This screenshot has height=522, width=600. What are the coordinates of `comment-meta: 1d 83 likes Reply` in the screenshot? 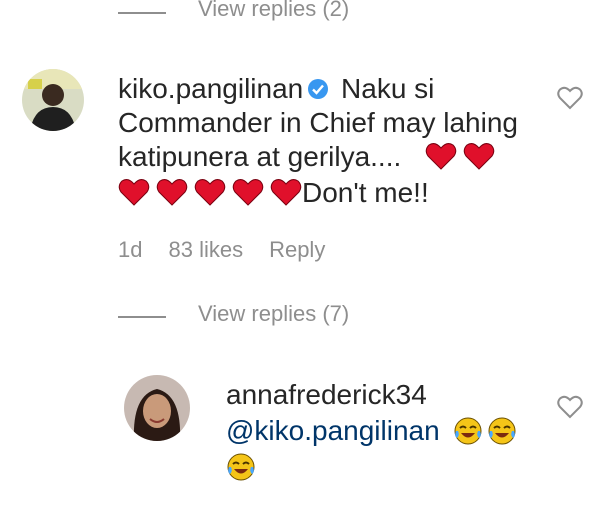 It's located at (234, 250).